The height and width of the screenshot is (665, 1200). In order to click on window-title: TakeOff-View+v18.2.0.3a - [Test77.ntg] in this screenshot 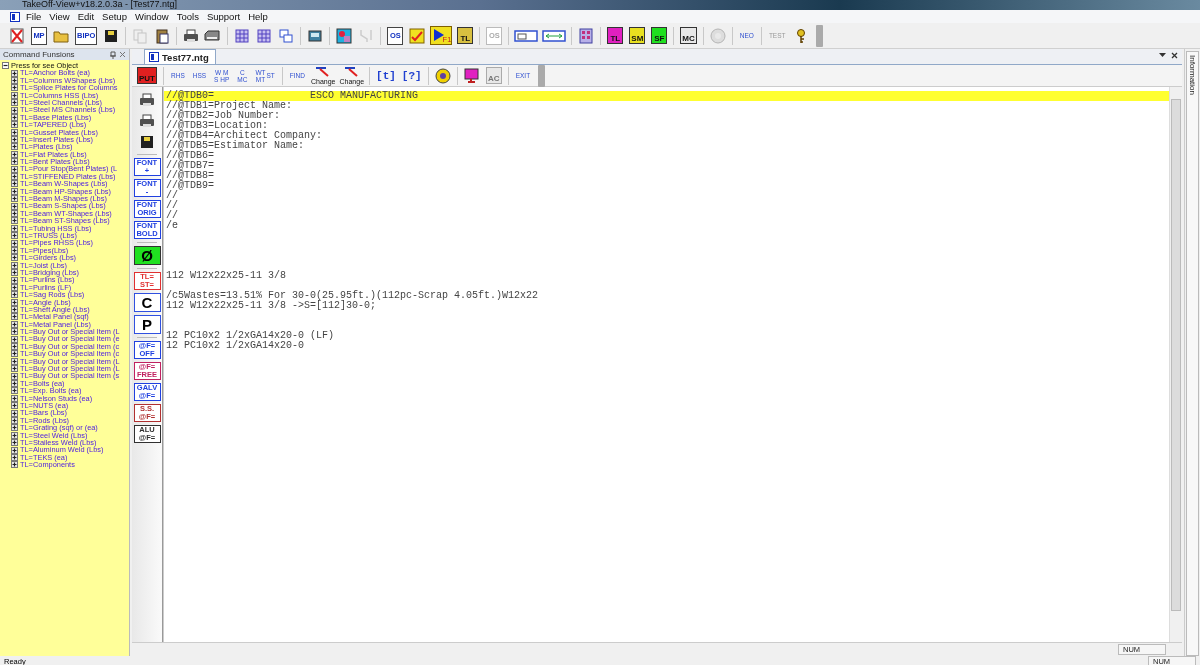, I will do `click(99, 4)`.